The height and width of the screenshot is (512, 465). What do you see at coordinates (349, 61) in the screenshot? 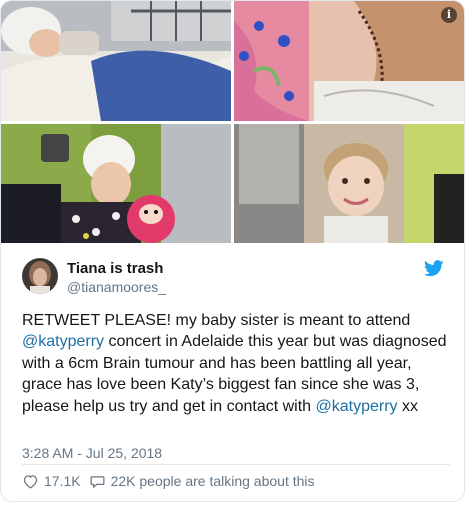
I see `photo-surgical-scar: i` at bounding box center [349, 61].